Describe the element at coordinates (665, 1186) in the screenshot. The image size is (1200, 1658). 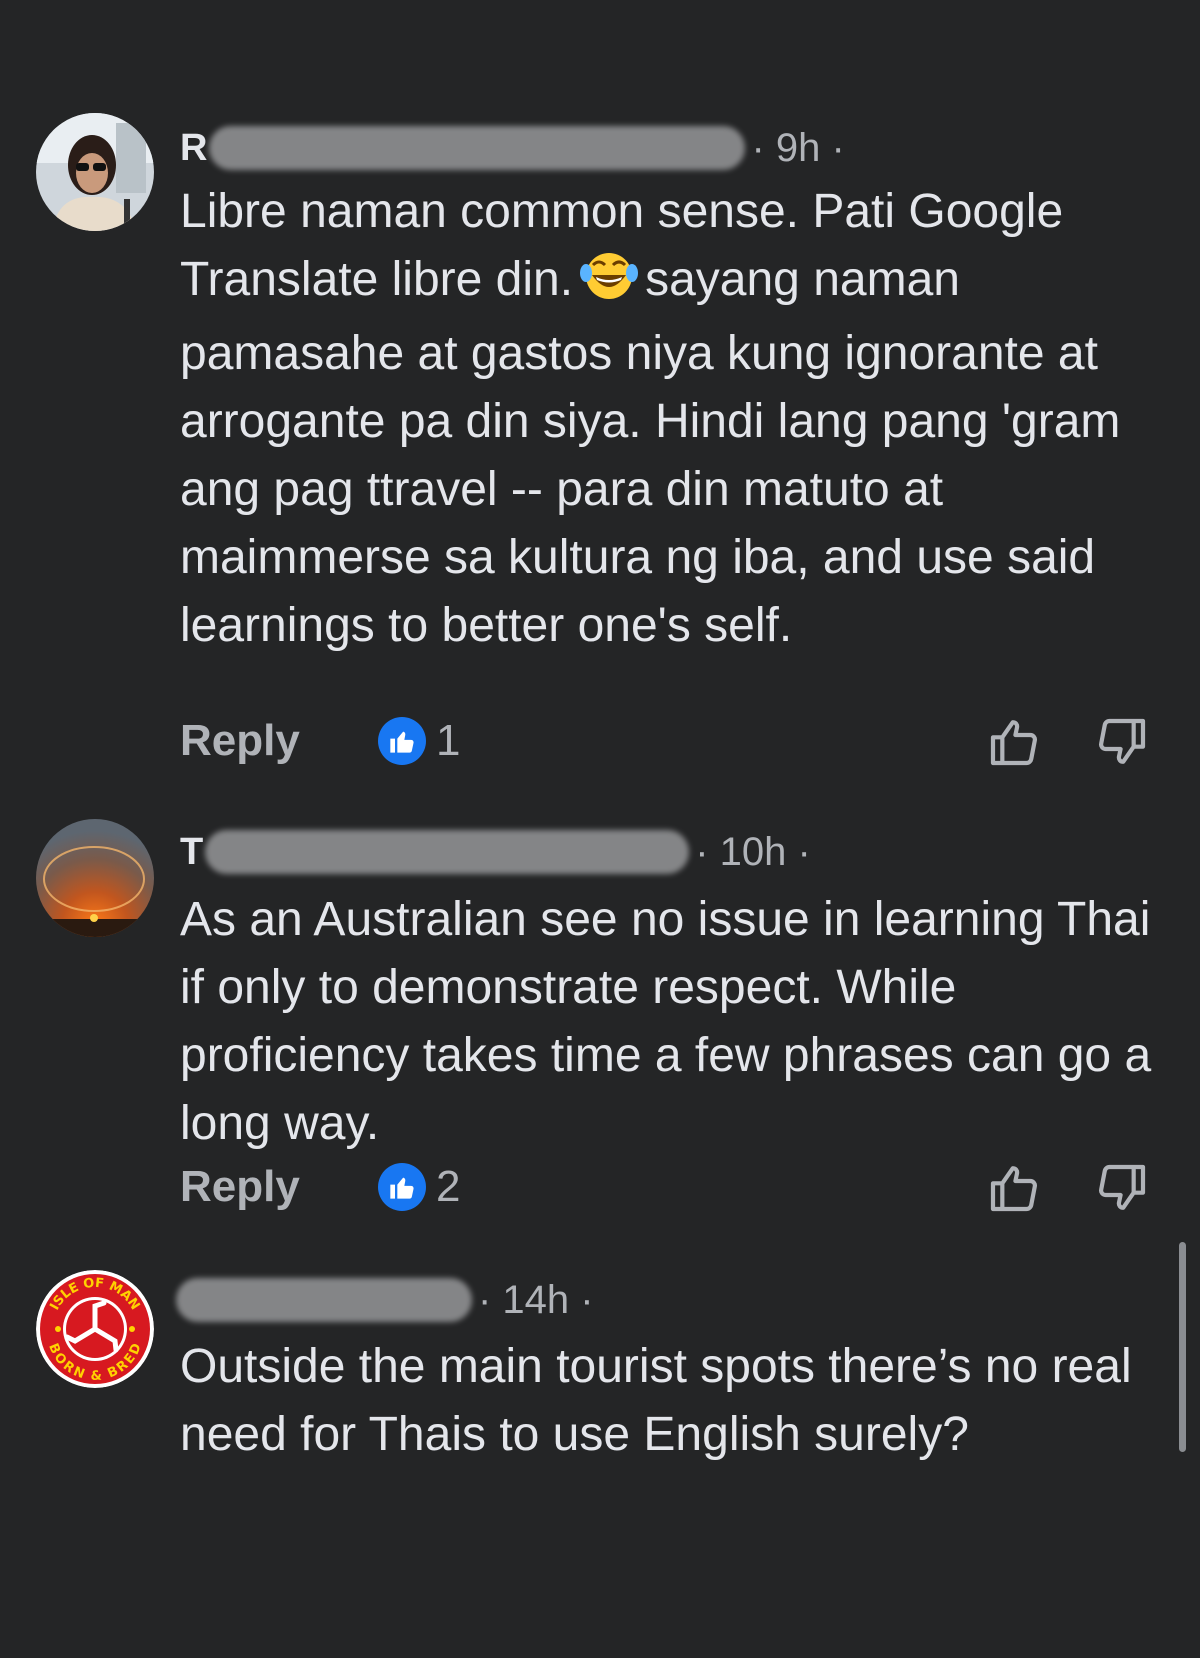
I see `comment-actions: Reply 2` at that location.